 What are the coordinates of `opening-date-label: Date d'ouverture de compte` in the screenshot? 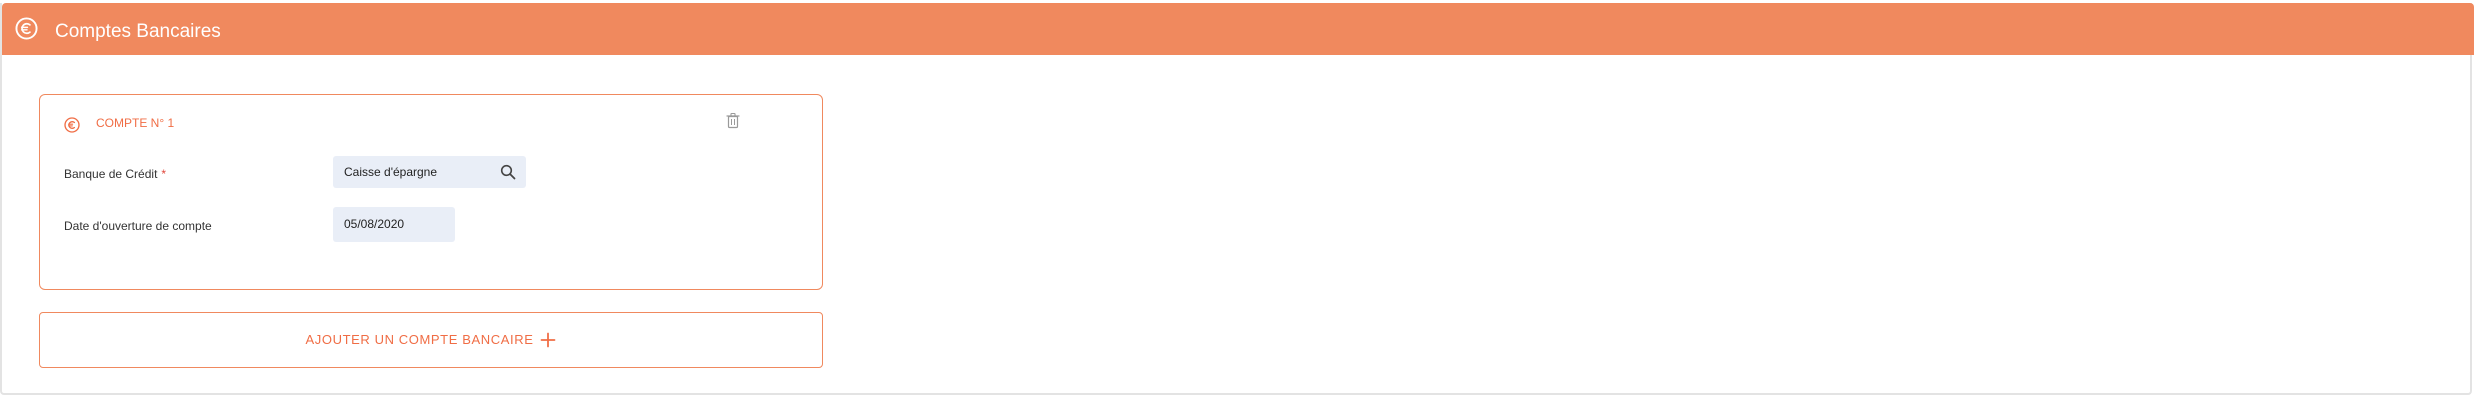 It's located at (138, 226).